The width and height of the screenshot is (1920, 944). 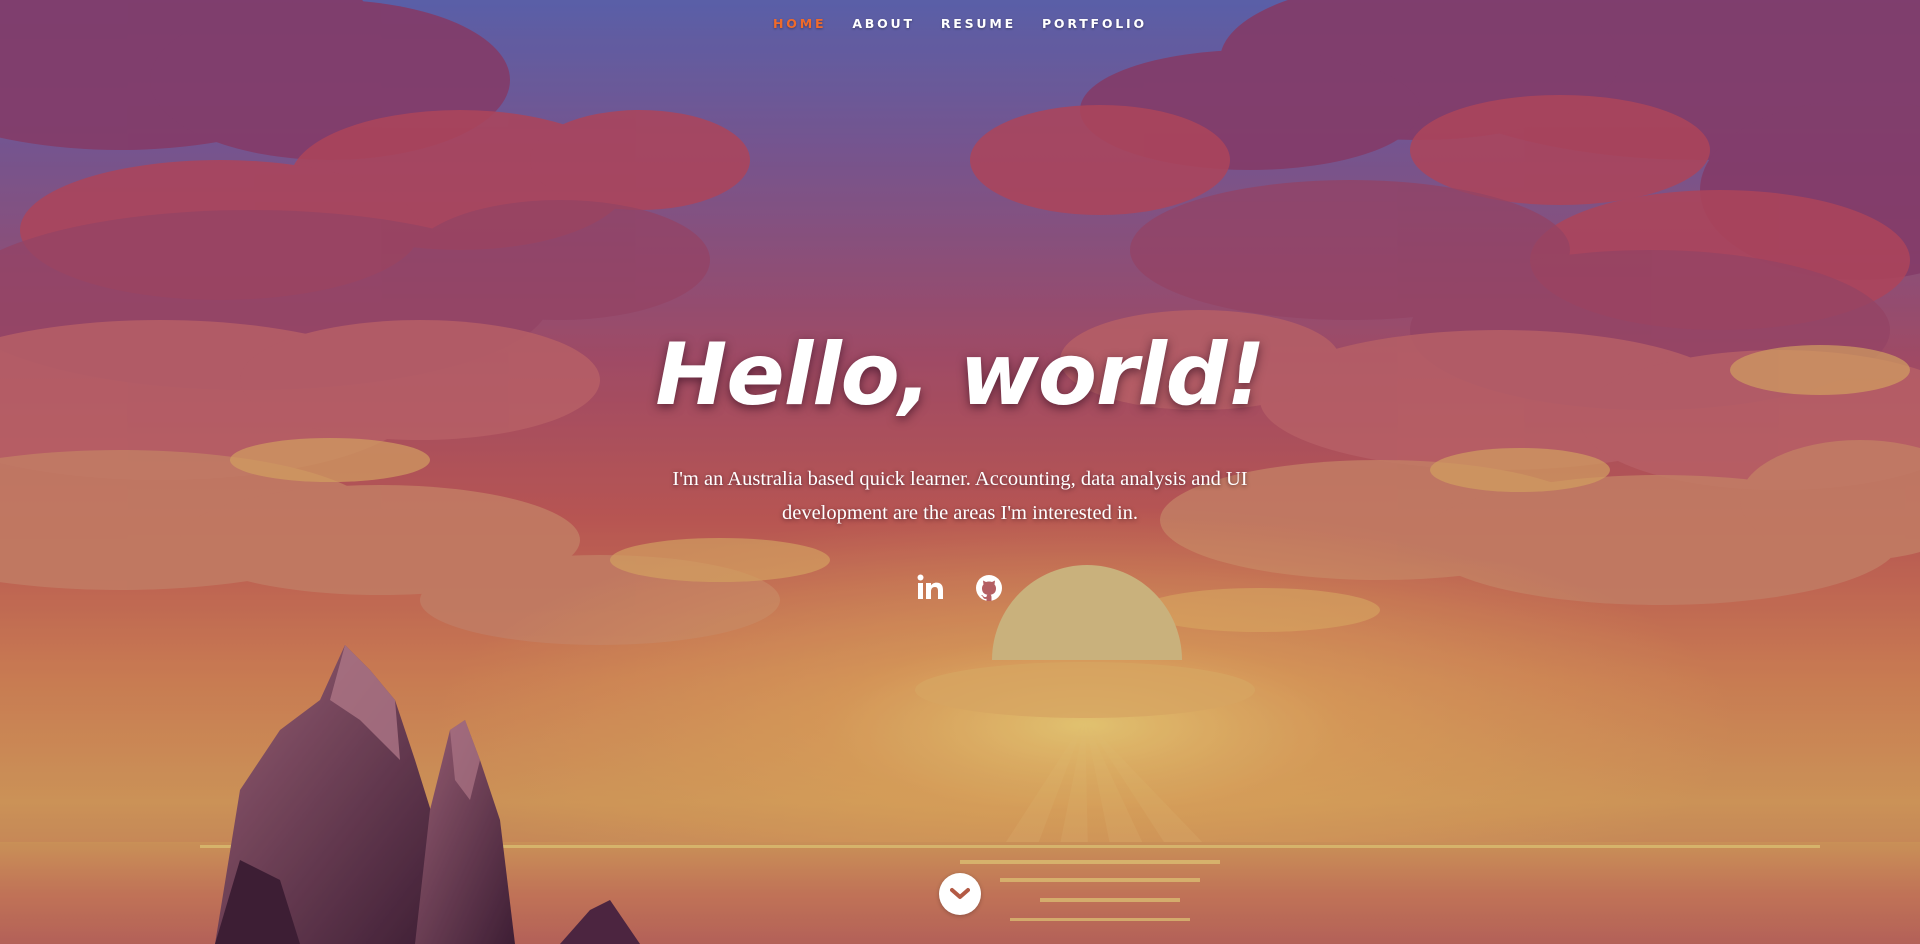 I want to click on github-link, so click(x=989, y=588).